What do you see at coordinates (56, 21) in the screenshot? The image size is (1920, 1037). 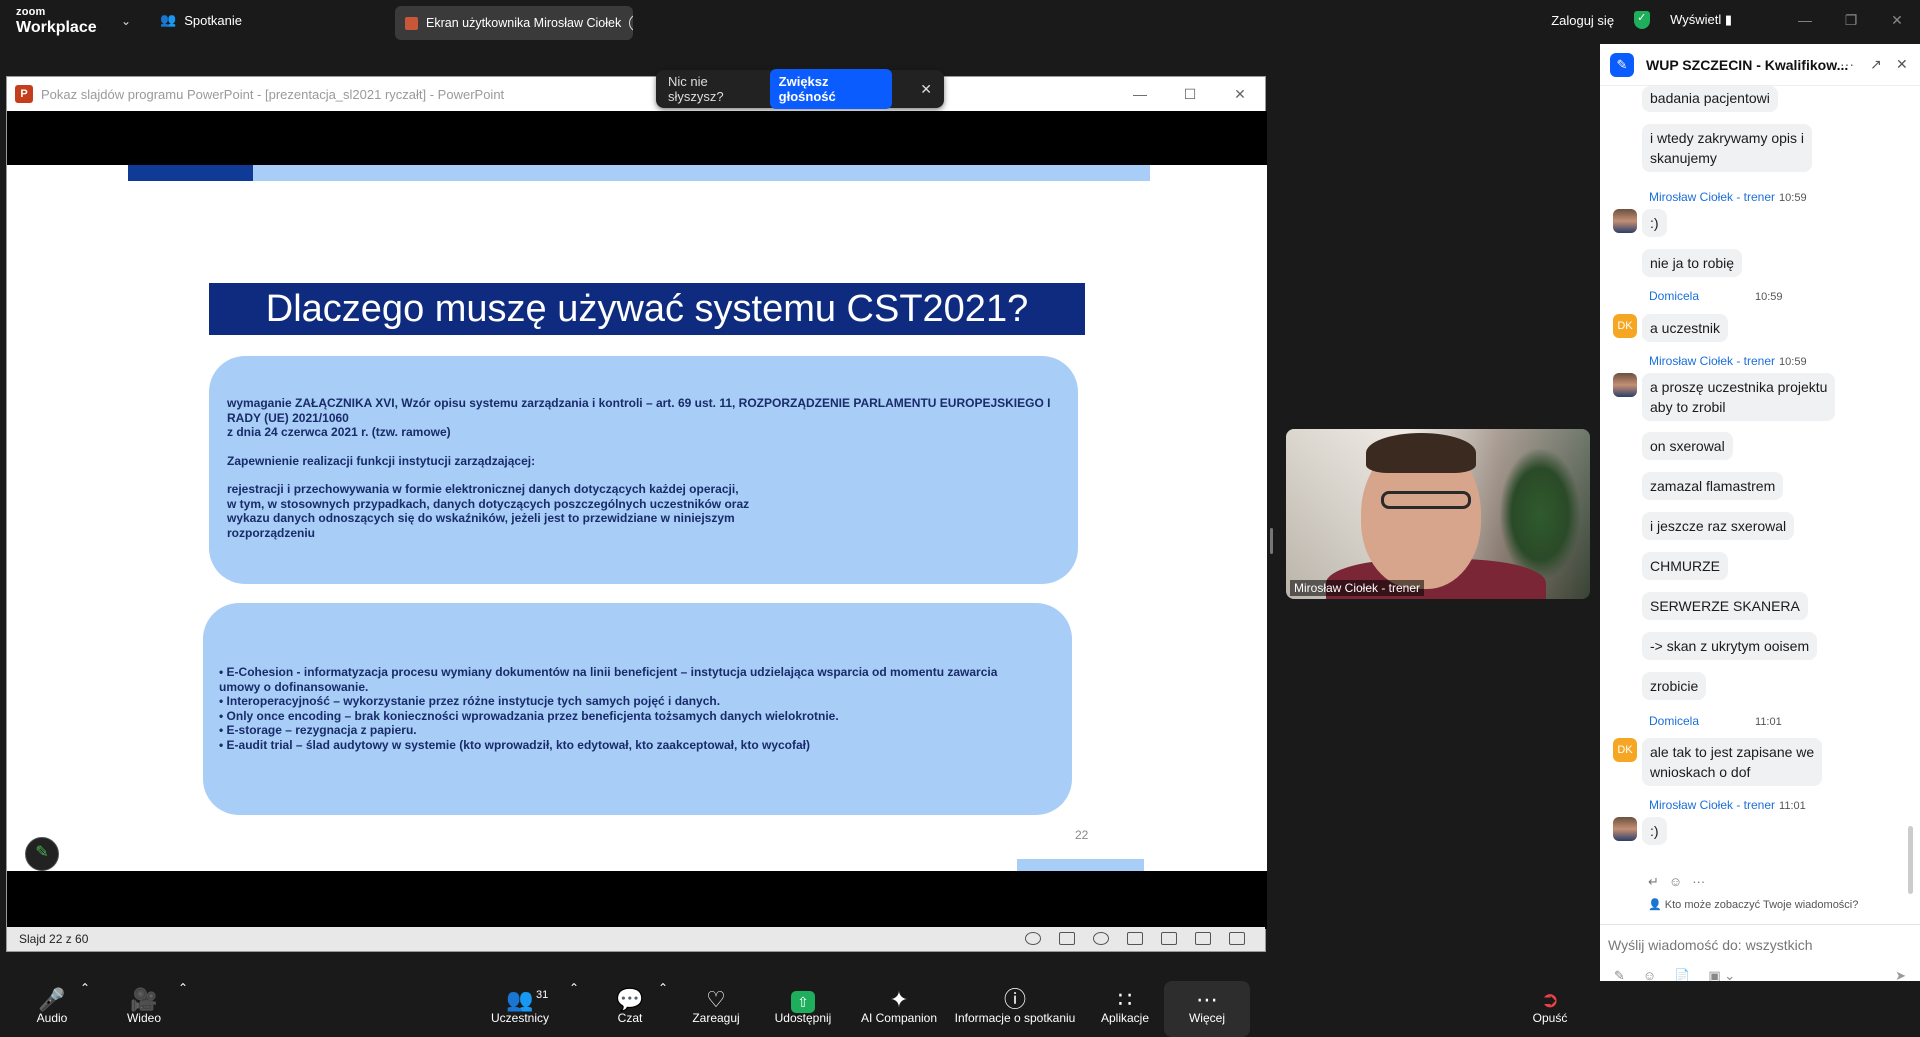 I see `zoom-logo: zoom Workplace` at bounding box center [56, 21].